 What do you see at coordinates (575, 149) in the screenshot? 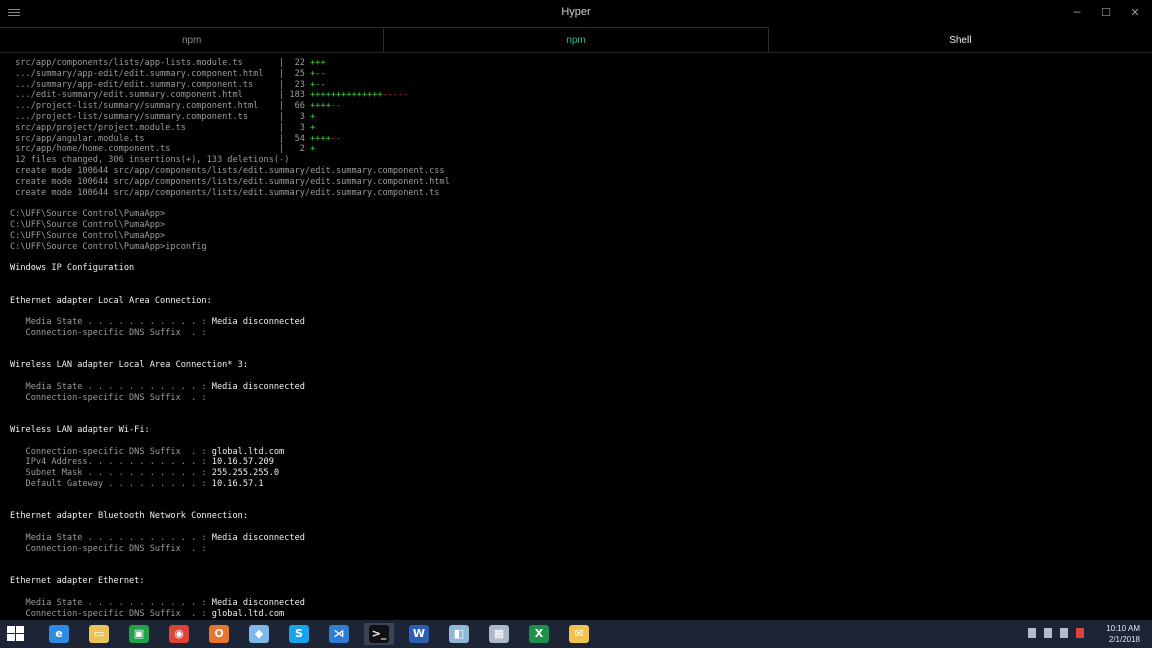
I see `diffstat-row: src/app/home/home.component.ts | 2 +` at bounding box center [575, 149].